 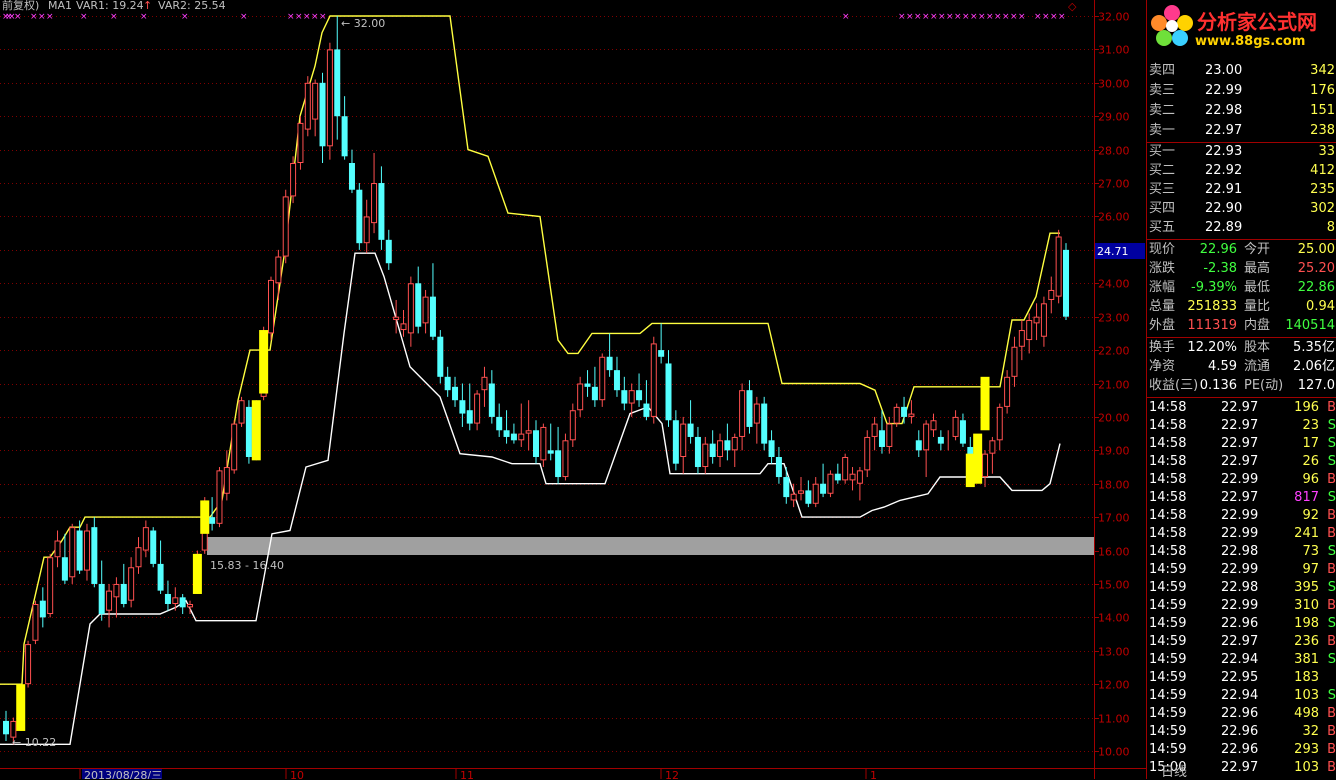 I want to click on tick-price: 22.99, so click(x=1240, y=515).